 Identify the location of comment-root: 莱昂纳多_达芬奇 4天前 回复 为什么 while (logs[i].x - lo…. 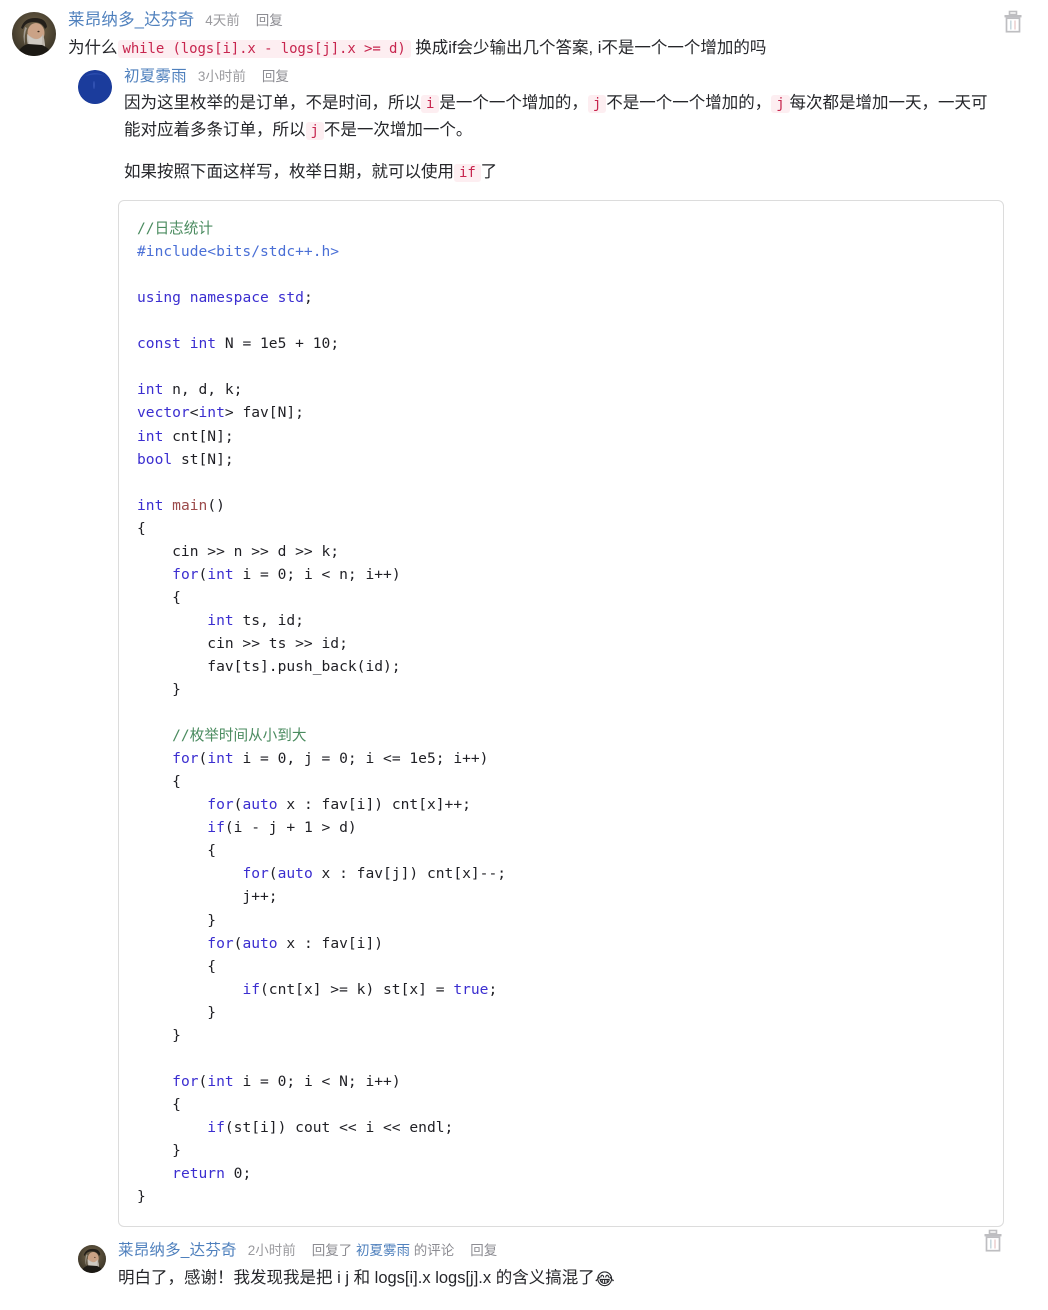
(524, 31).